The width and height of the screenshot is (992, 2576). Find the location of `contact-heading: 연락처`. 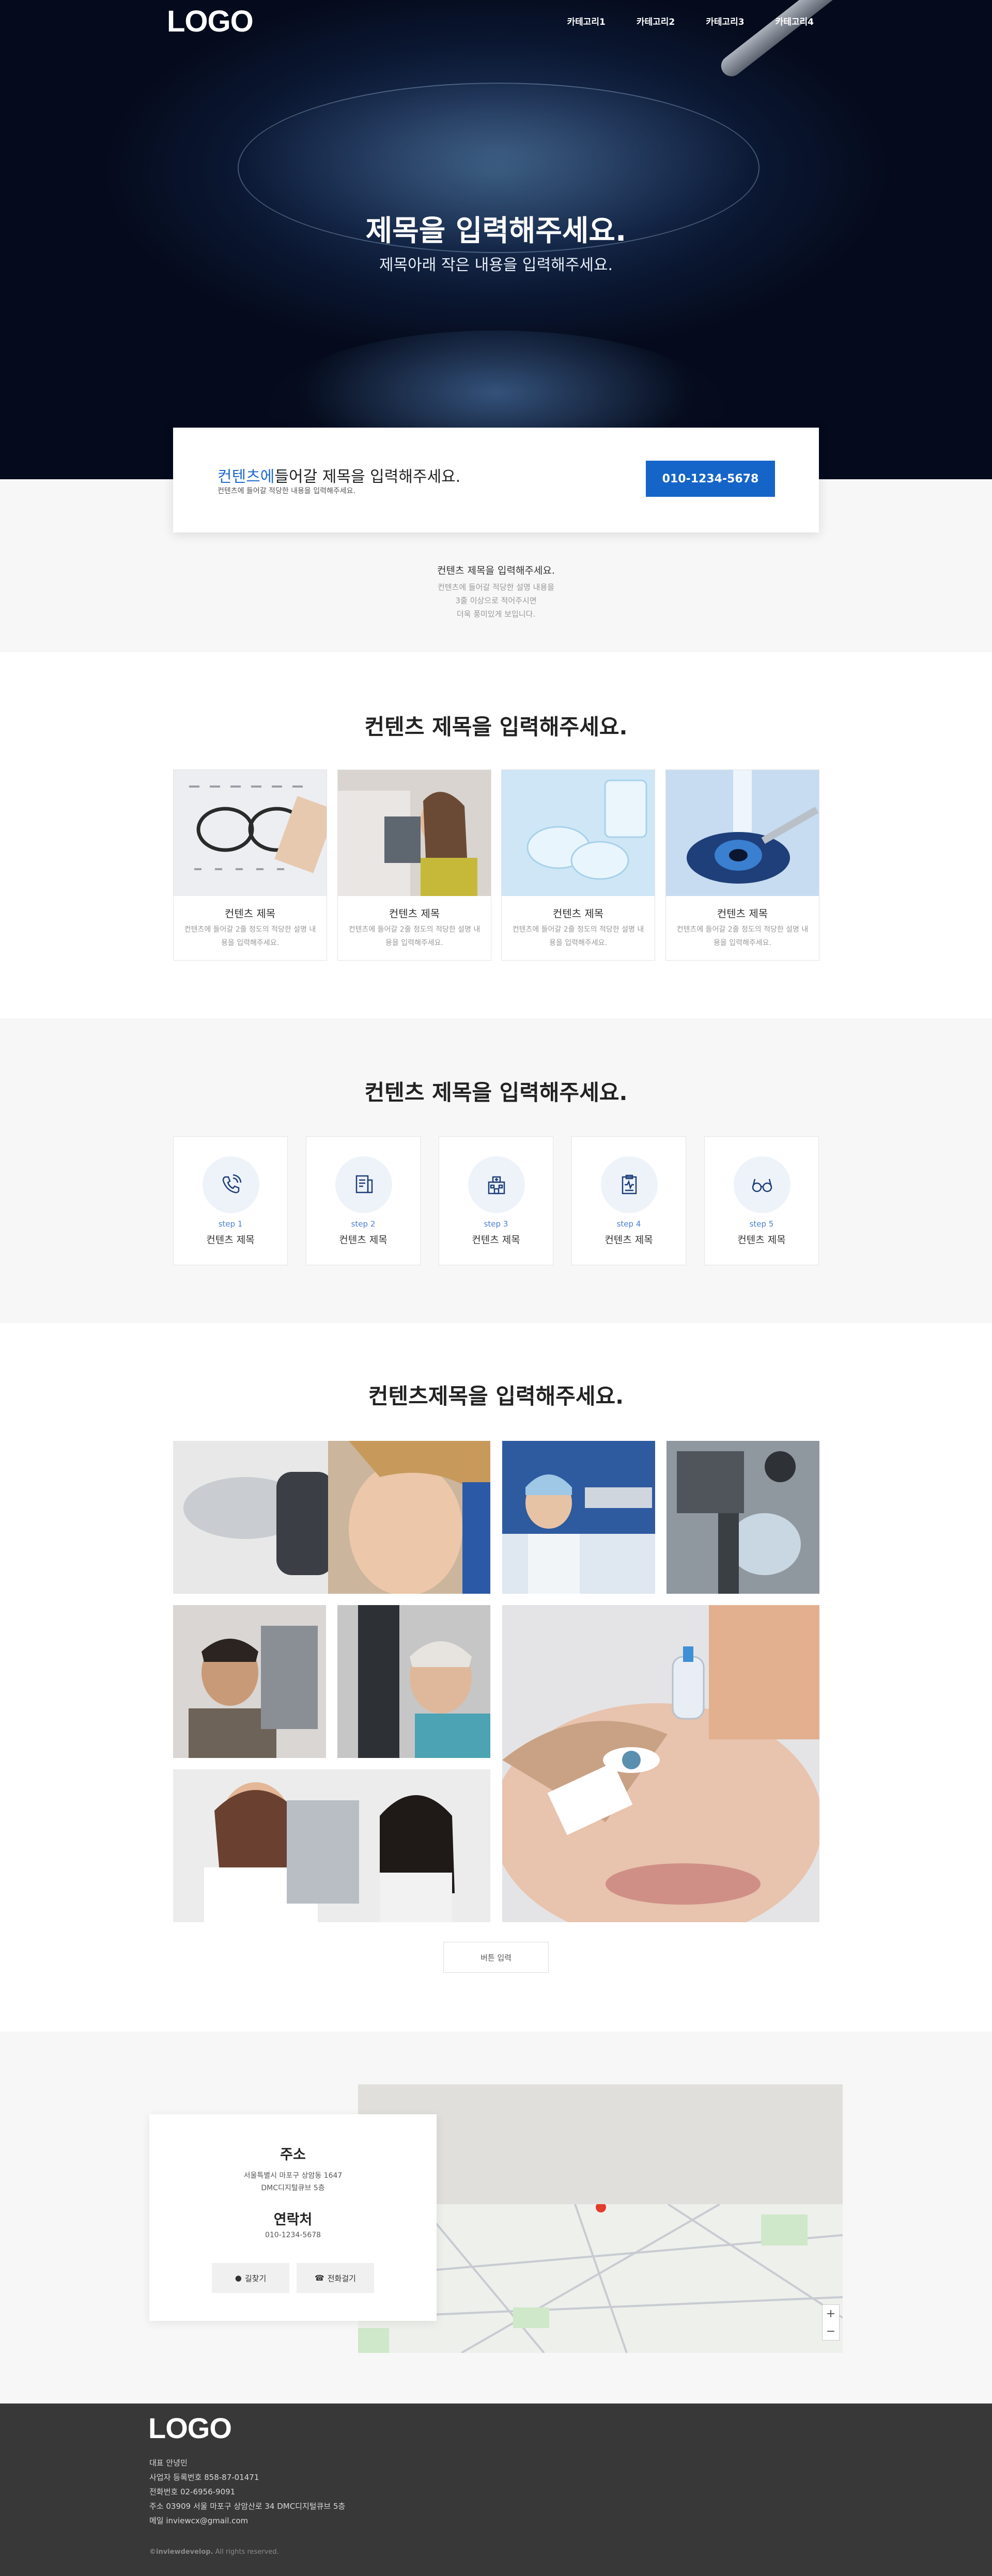

contact-heading: 연락처 is located at coordinates (293, 2220).